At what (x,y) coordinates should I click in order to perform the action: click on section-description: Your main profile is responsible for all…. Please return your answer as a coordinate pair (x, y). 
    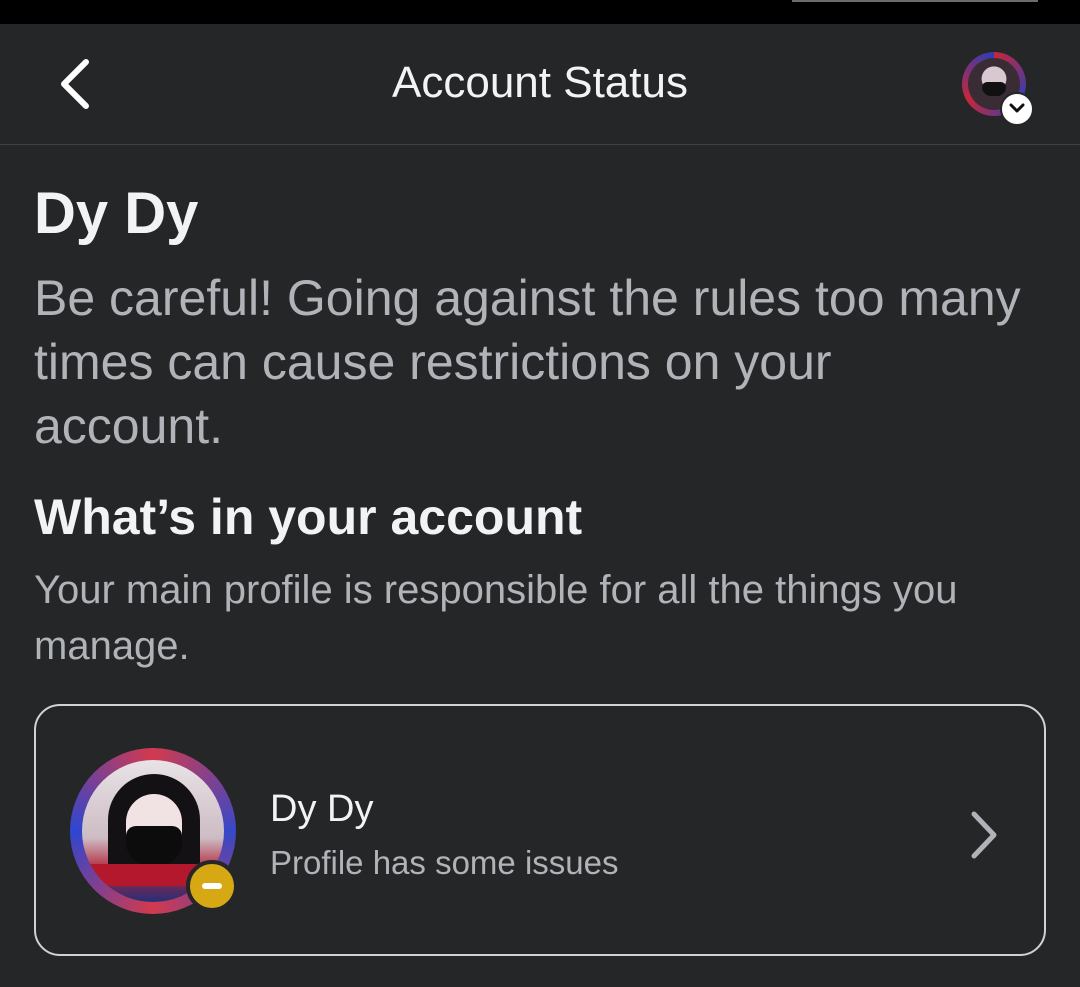
    Looking at the image, I should click on (496, 618).